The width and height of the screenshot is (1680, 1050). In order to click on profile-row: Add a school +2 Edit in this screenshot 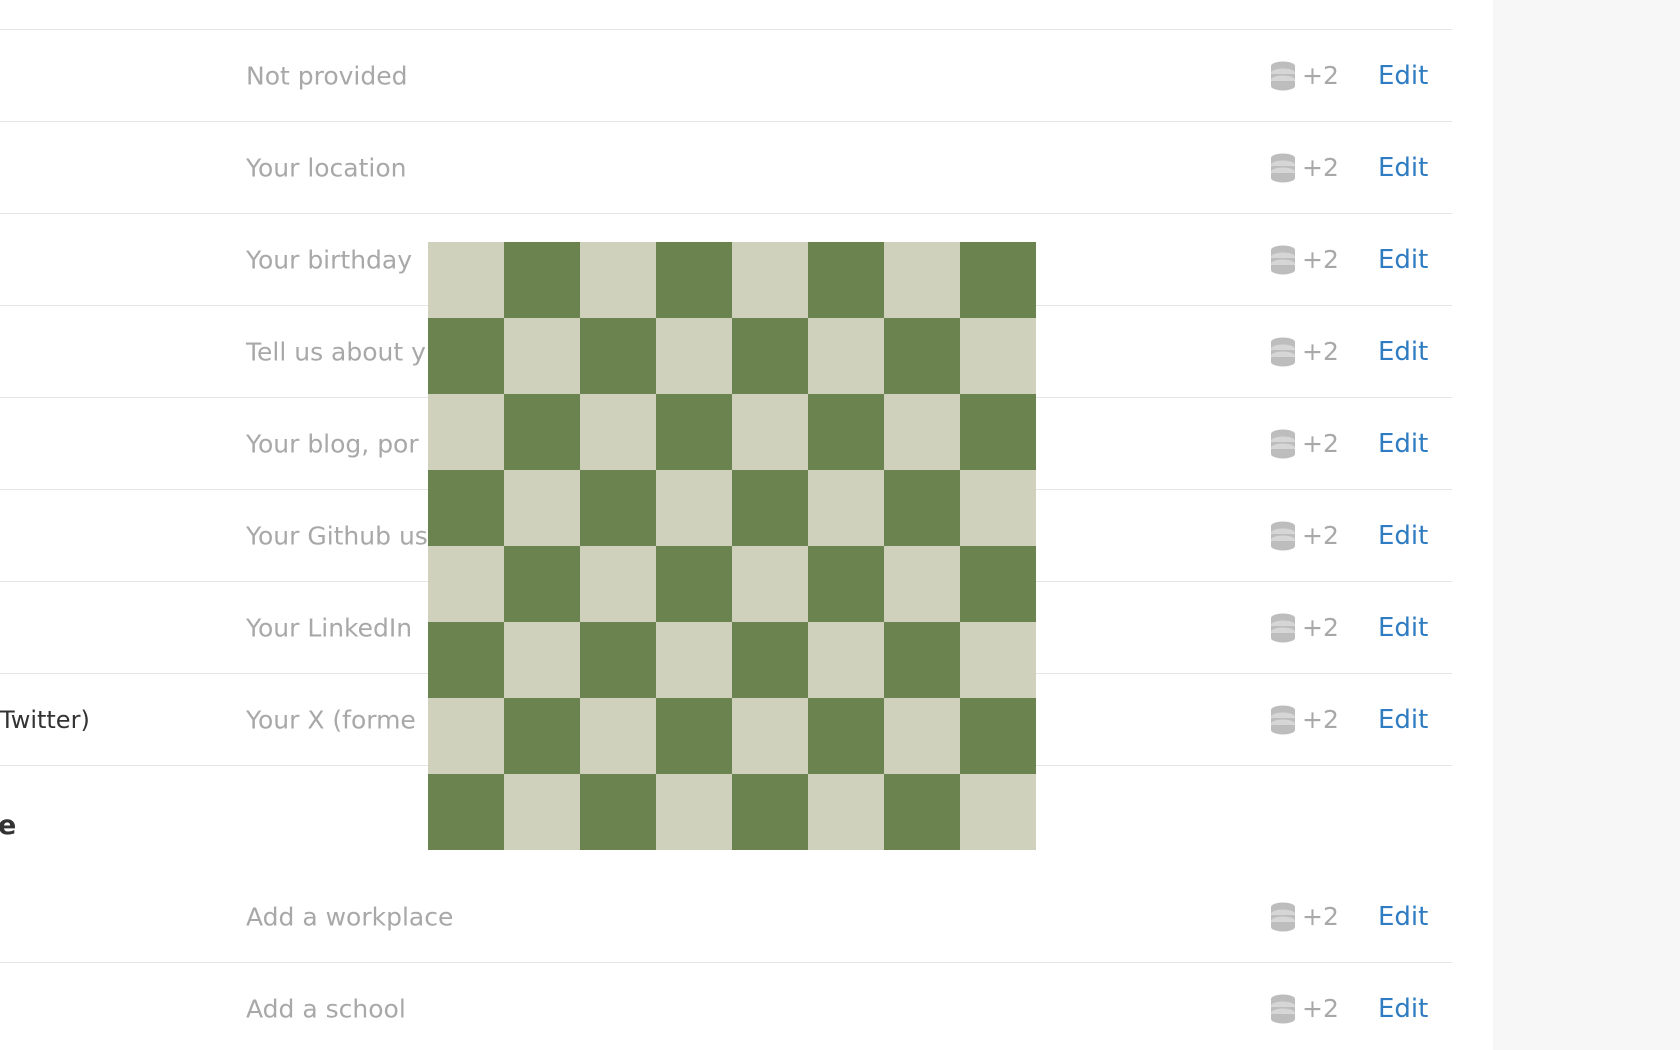, I will do `click(726, 1006)`.